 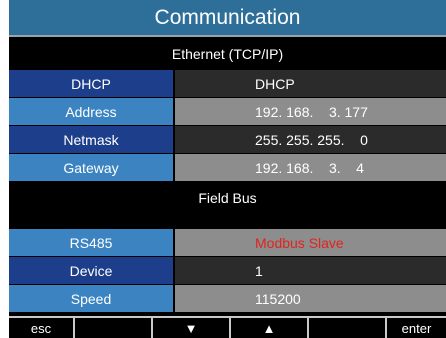 I want to click on esc-button: esc, so click(x=42, y=328).